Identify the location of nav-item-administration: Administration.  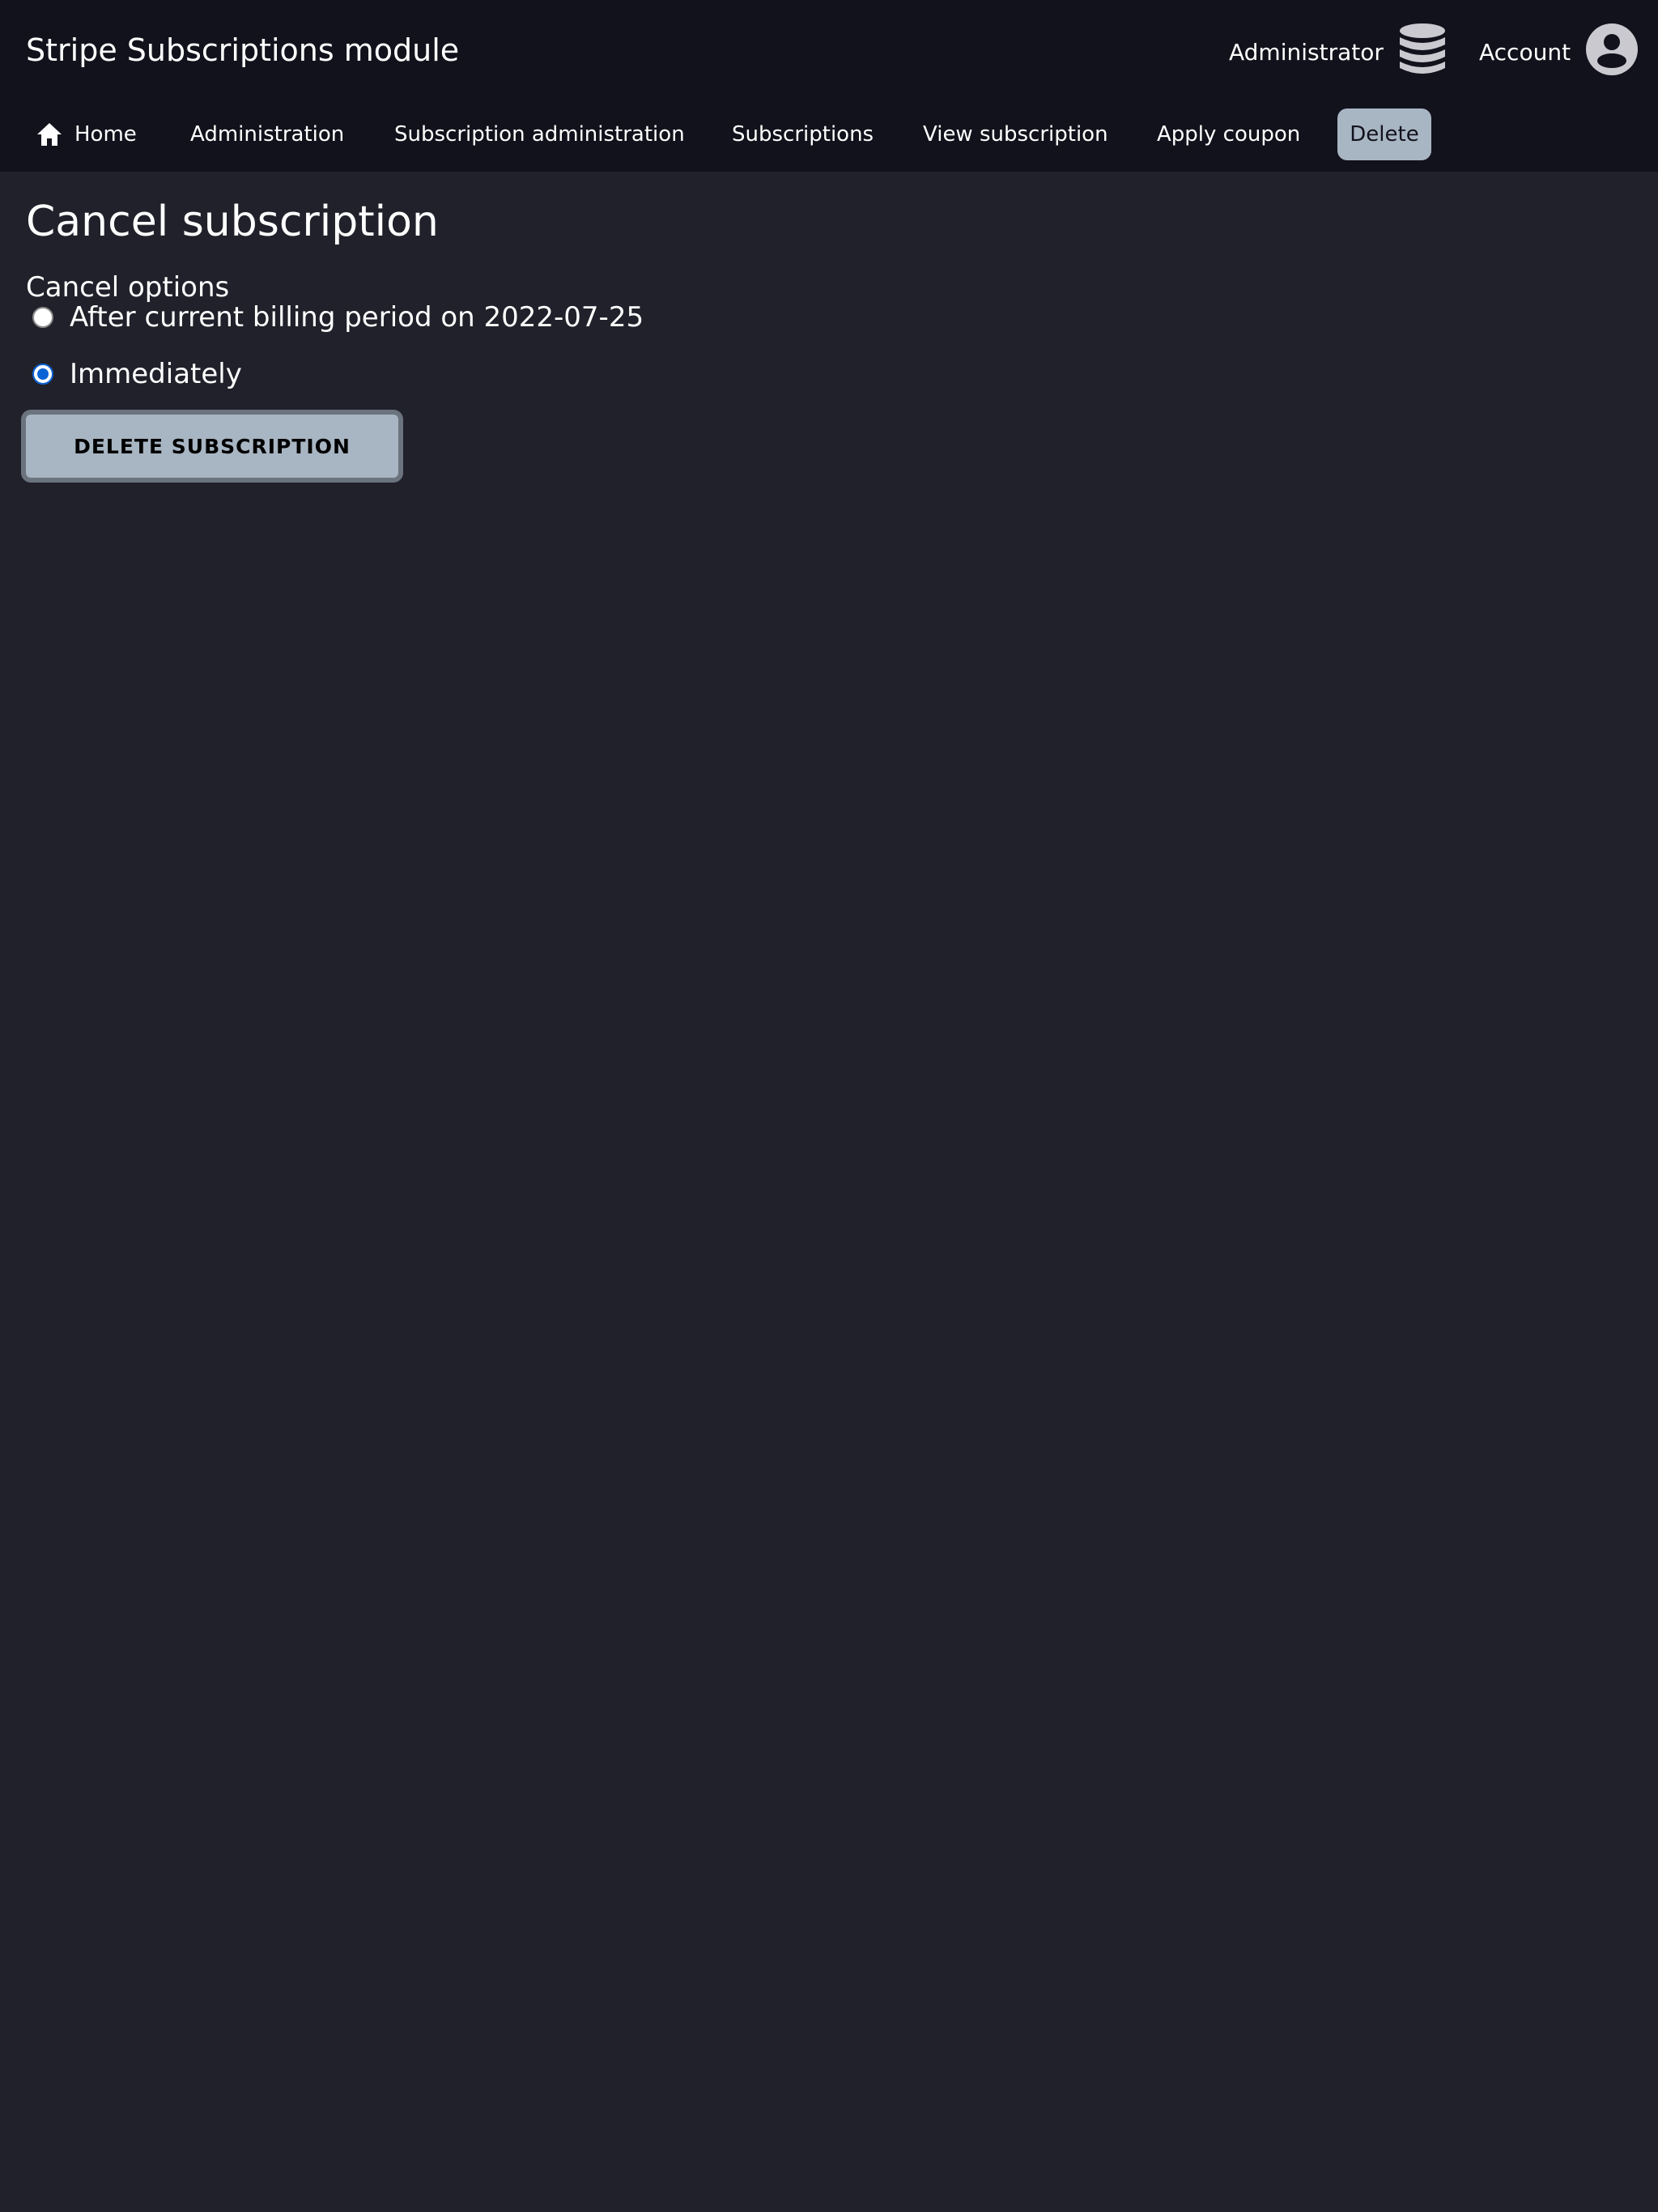
(267, 134).